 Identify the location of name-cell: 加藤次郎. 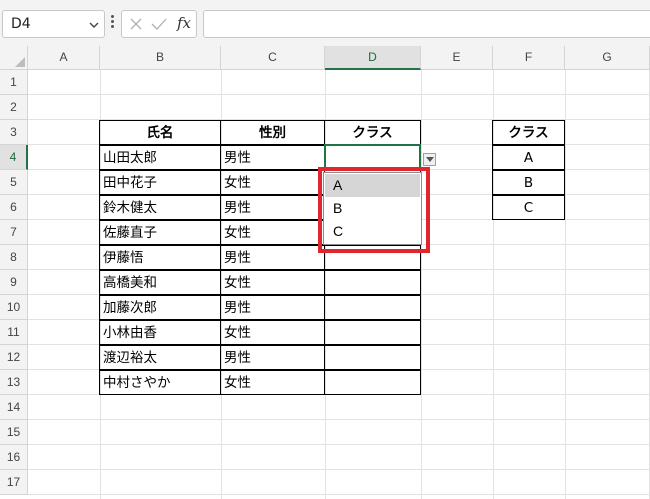
(160, 307).